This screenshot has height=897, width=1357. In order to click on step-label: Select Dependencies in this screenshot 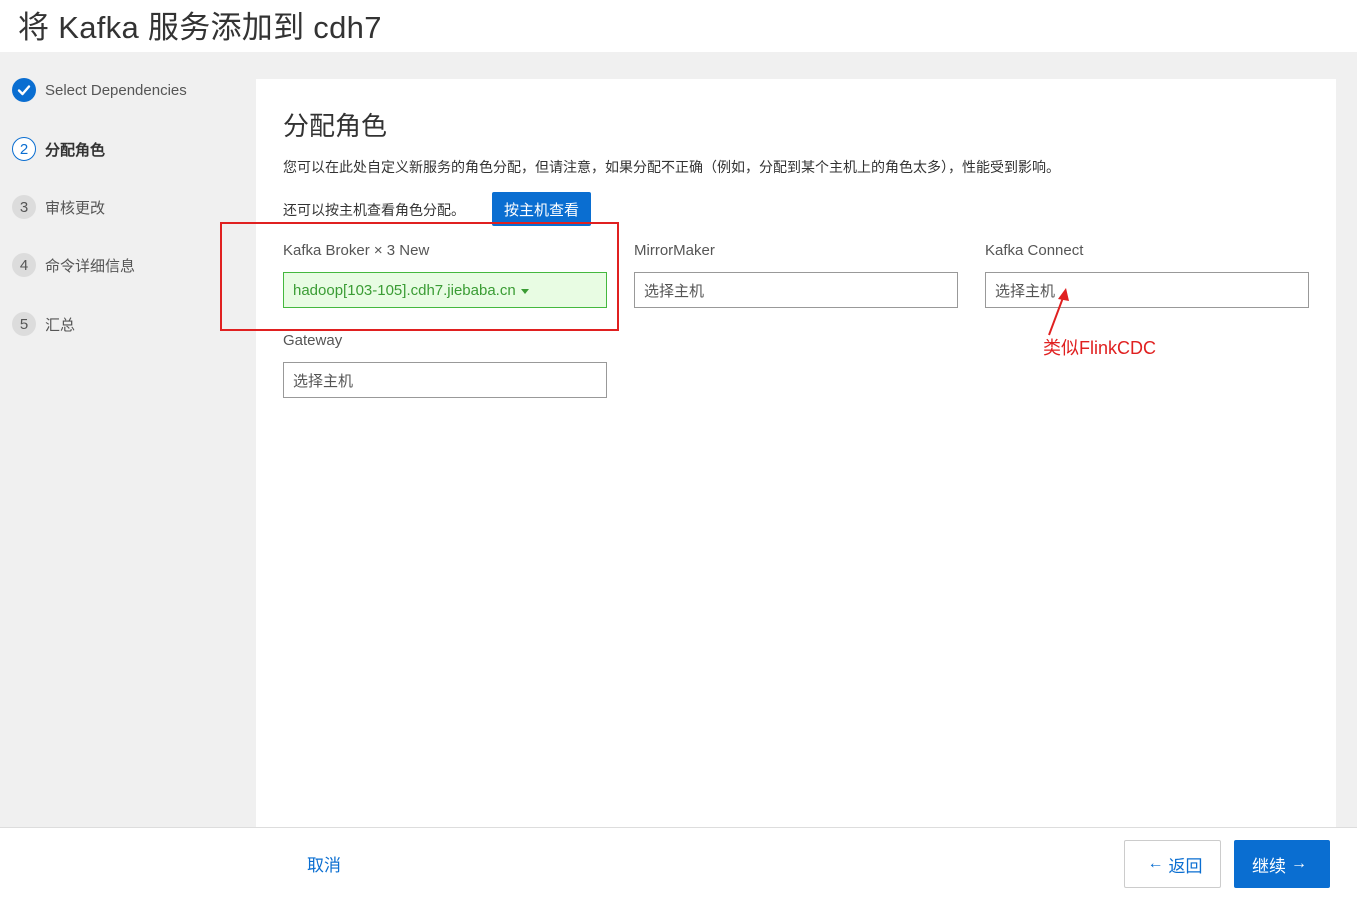, I will do `click(116, 90)`.